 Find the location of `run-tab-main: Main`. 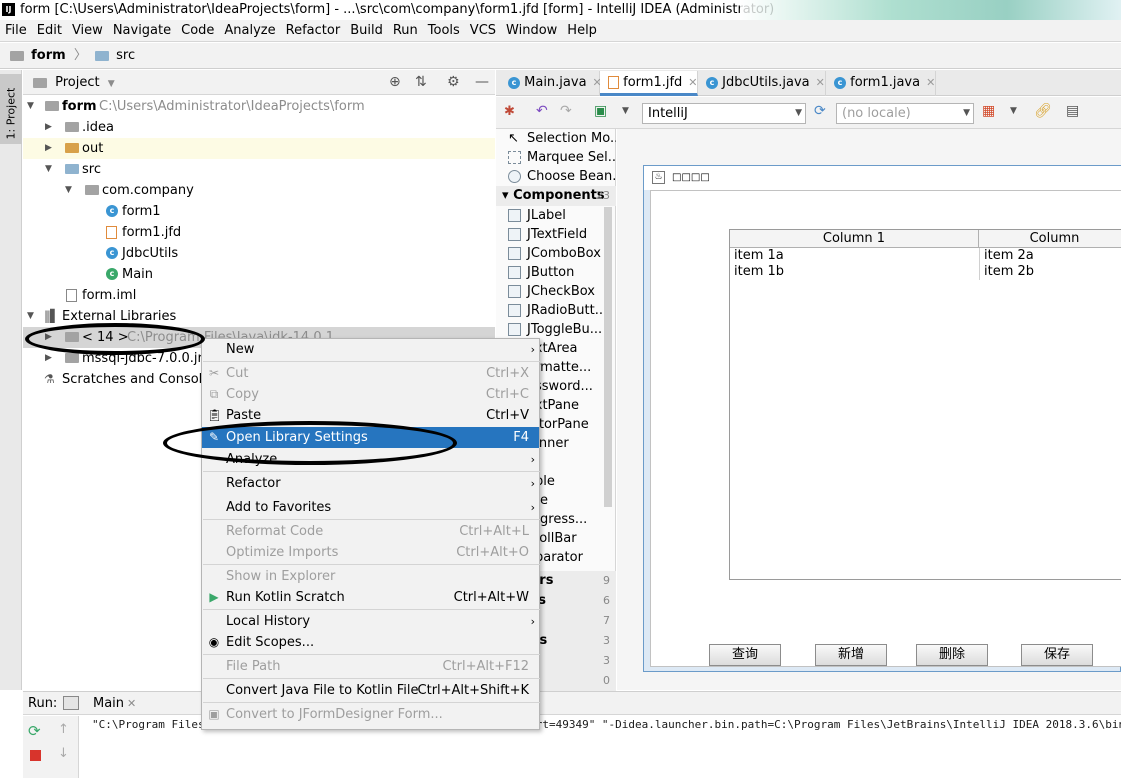

run-tab-main: Main is located at coordinates (108, 703).